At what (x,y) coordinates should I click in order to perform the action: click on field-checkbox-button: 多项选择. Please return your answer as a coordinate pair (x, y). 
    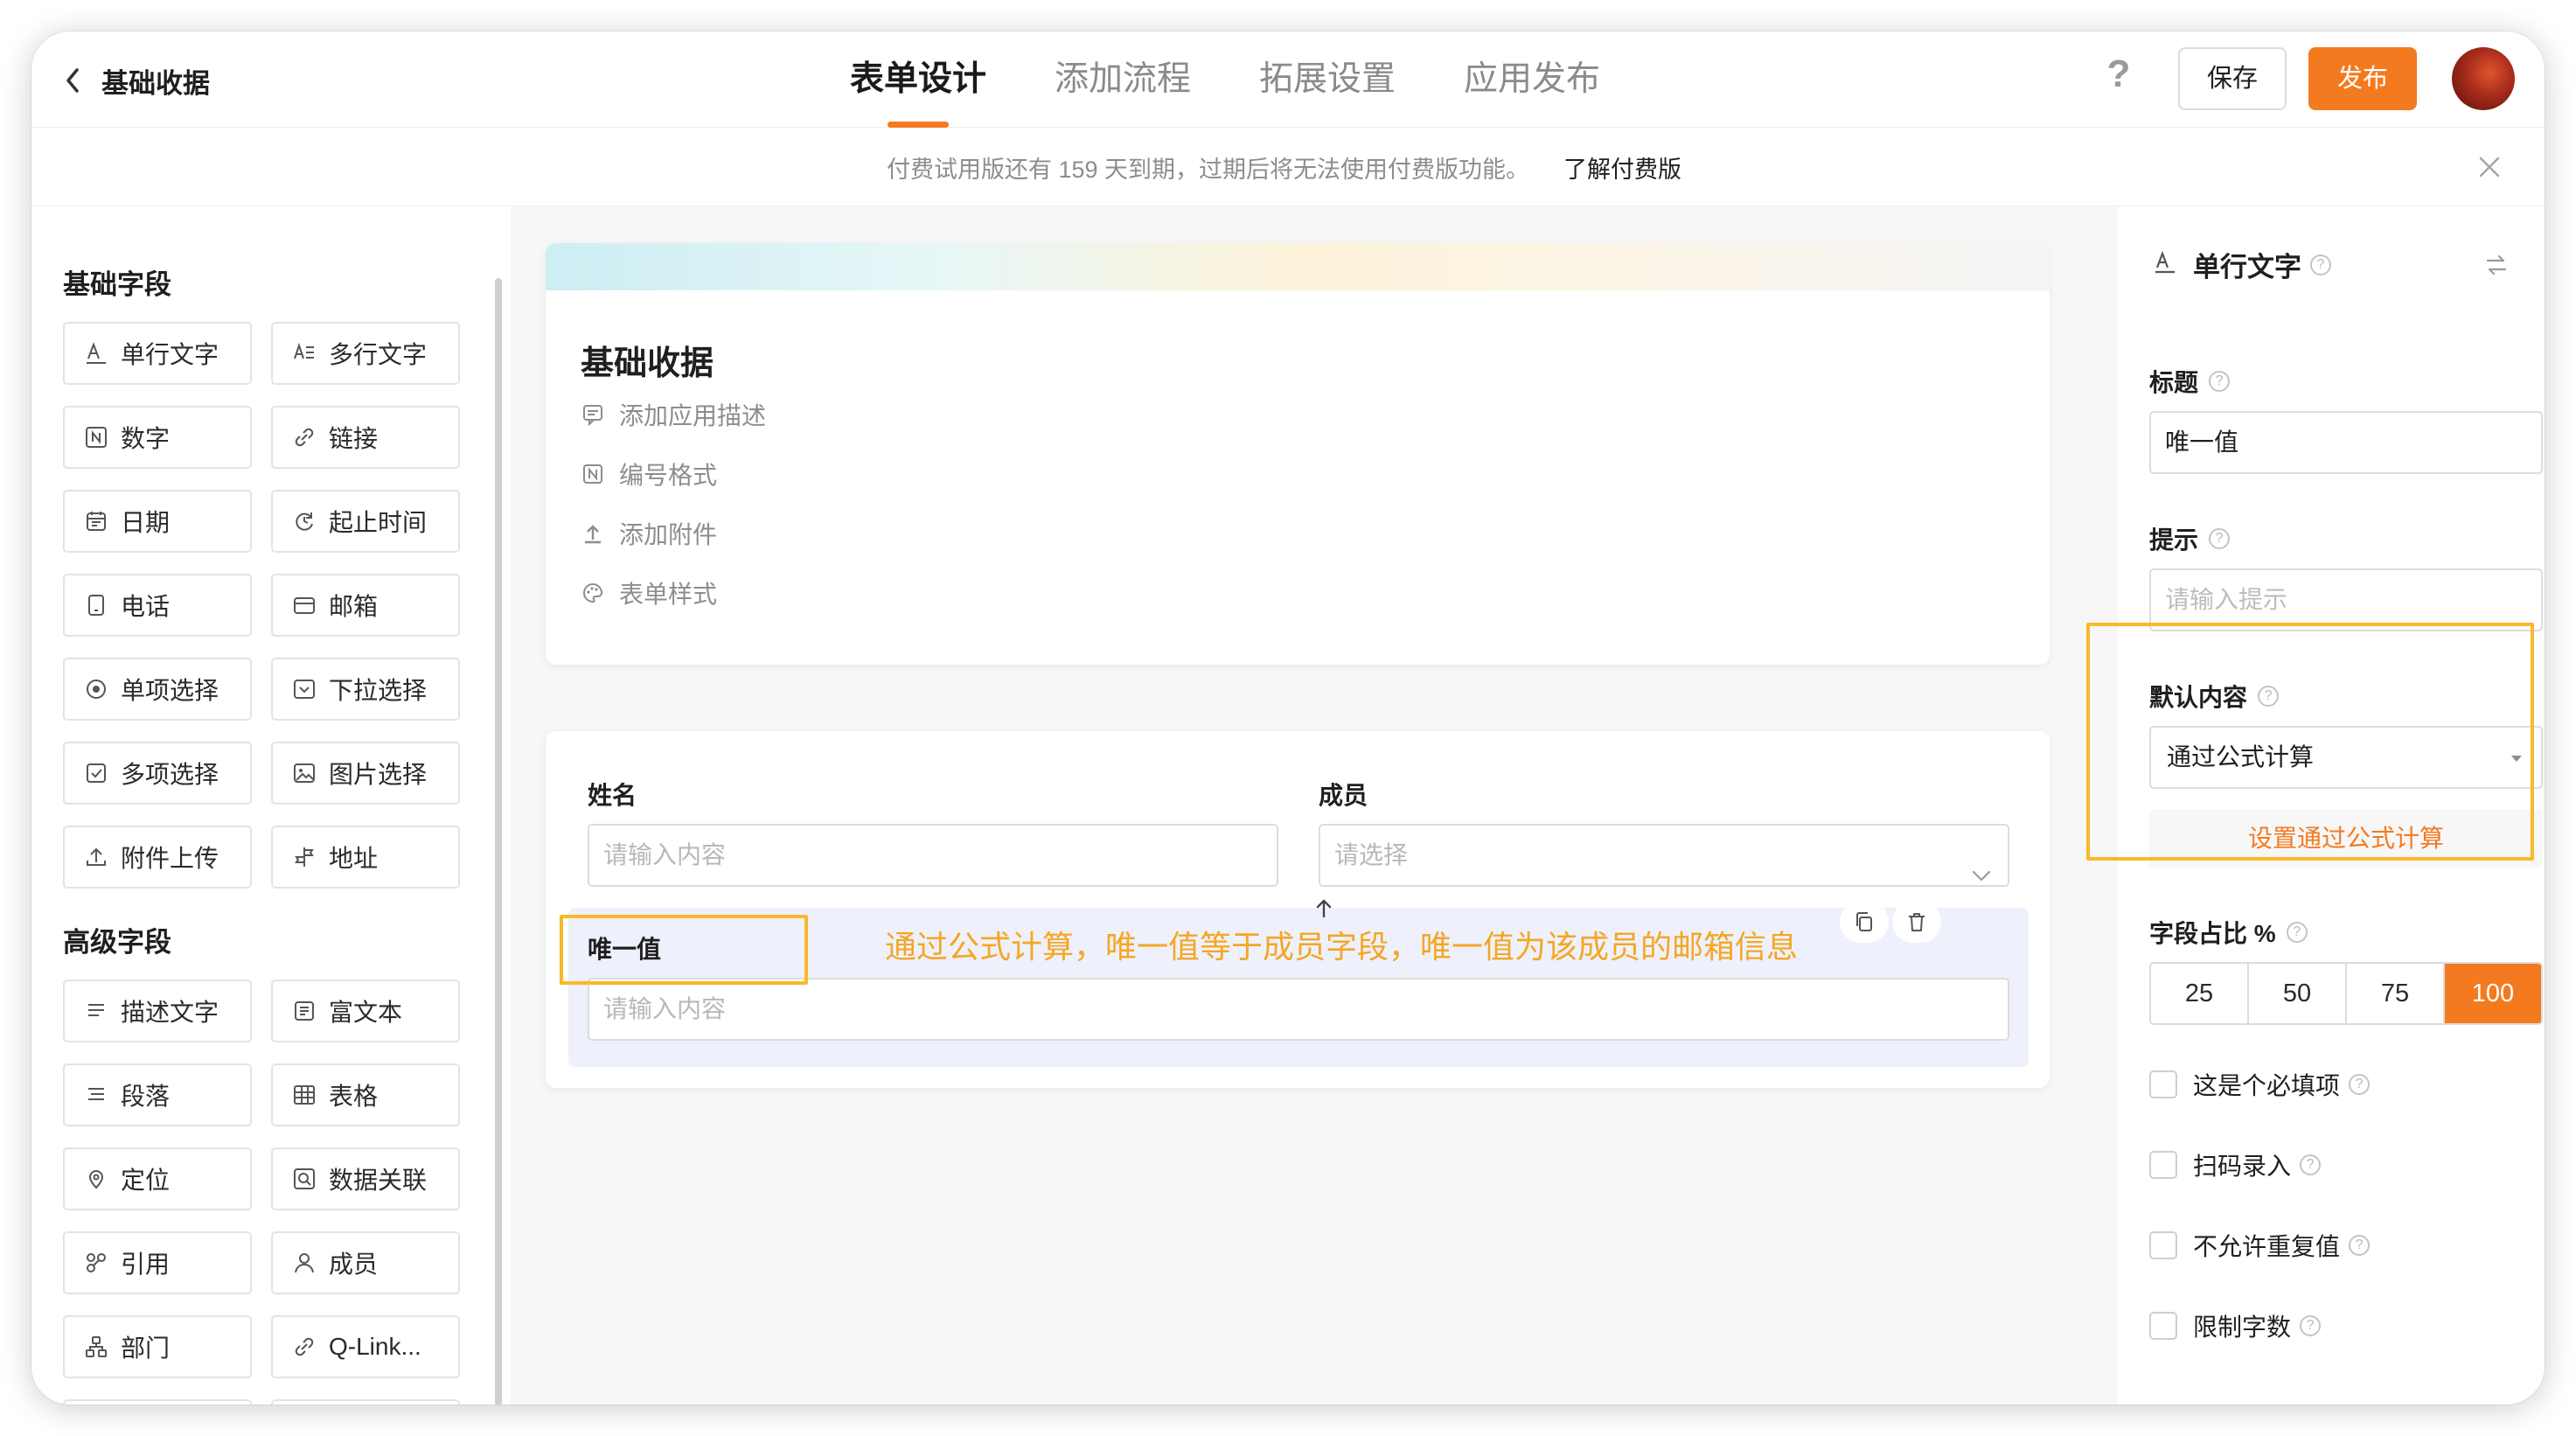
    Looking at the image, I should click on (157, 773).